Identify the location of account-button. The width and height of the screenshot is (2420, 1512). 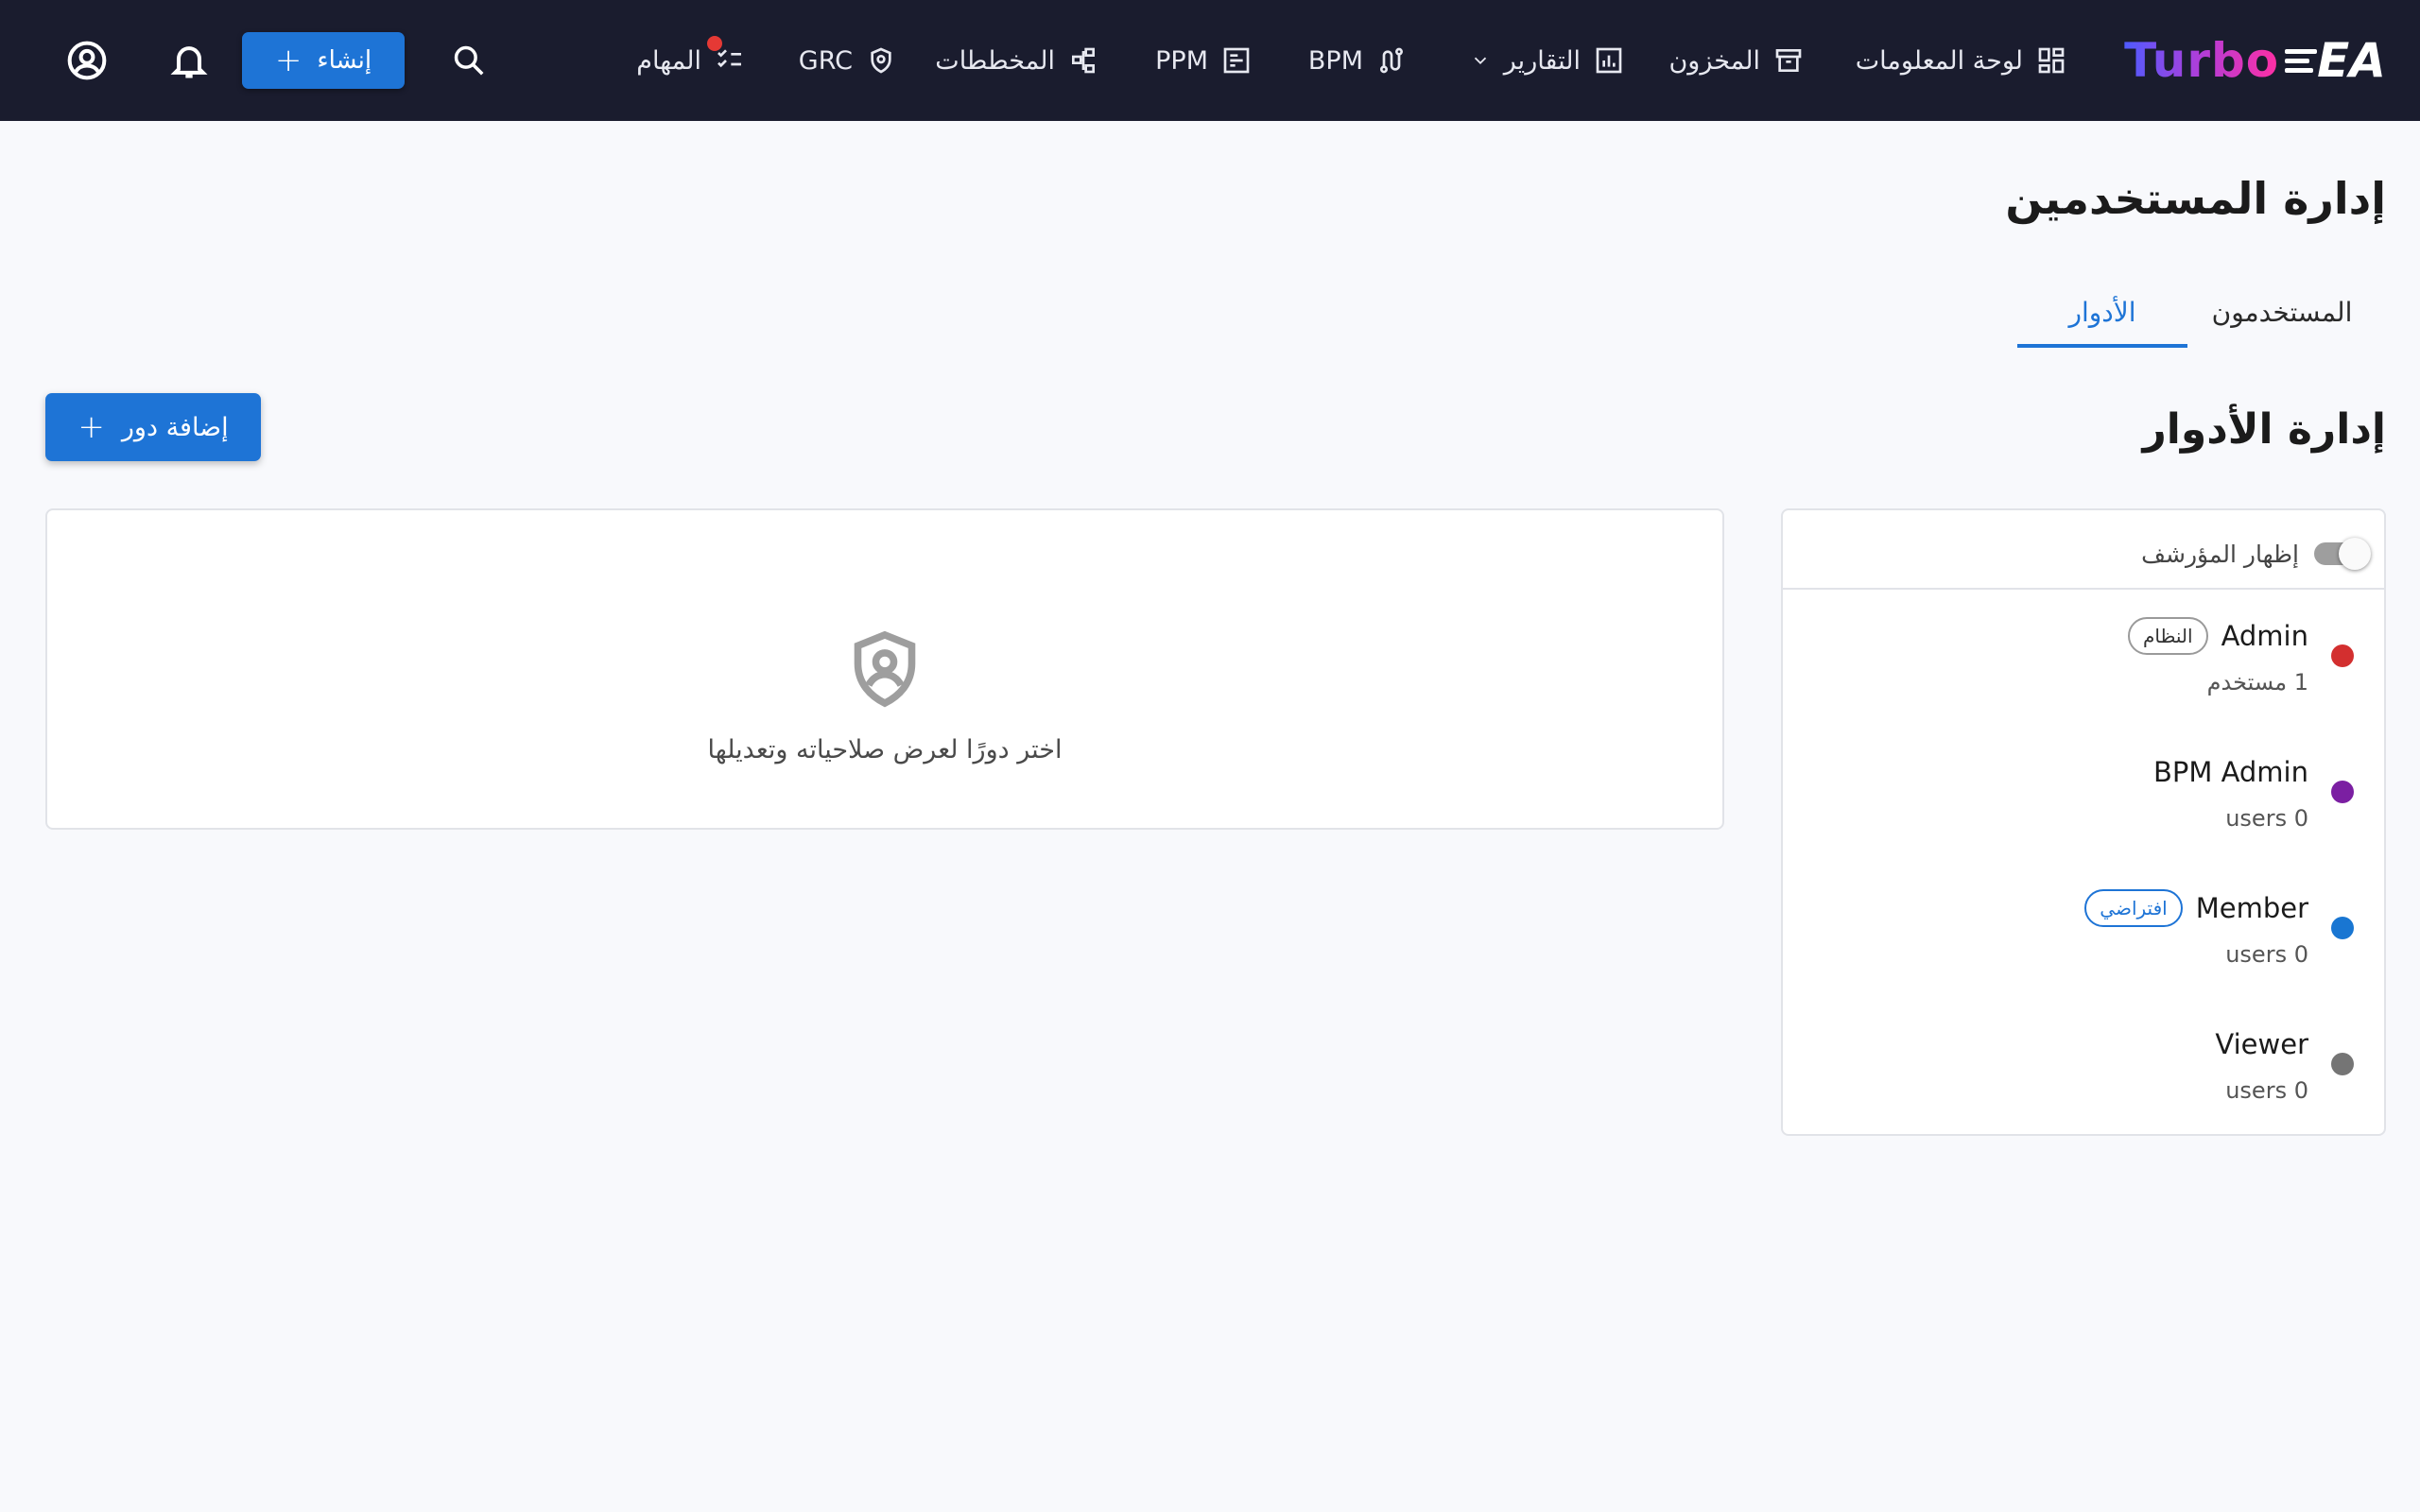
(87, 60).